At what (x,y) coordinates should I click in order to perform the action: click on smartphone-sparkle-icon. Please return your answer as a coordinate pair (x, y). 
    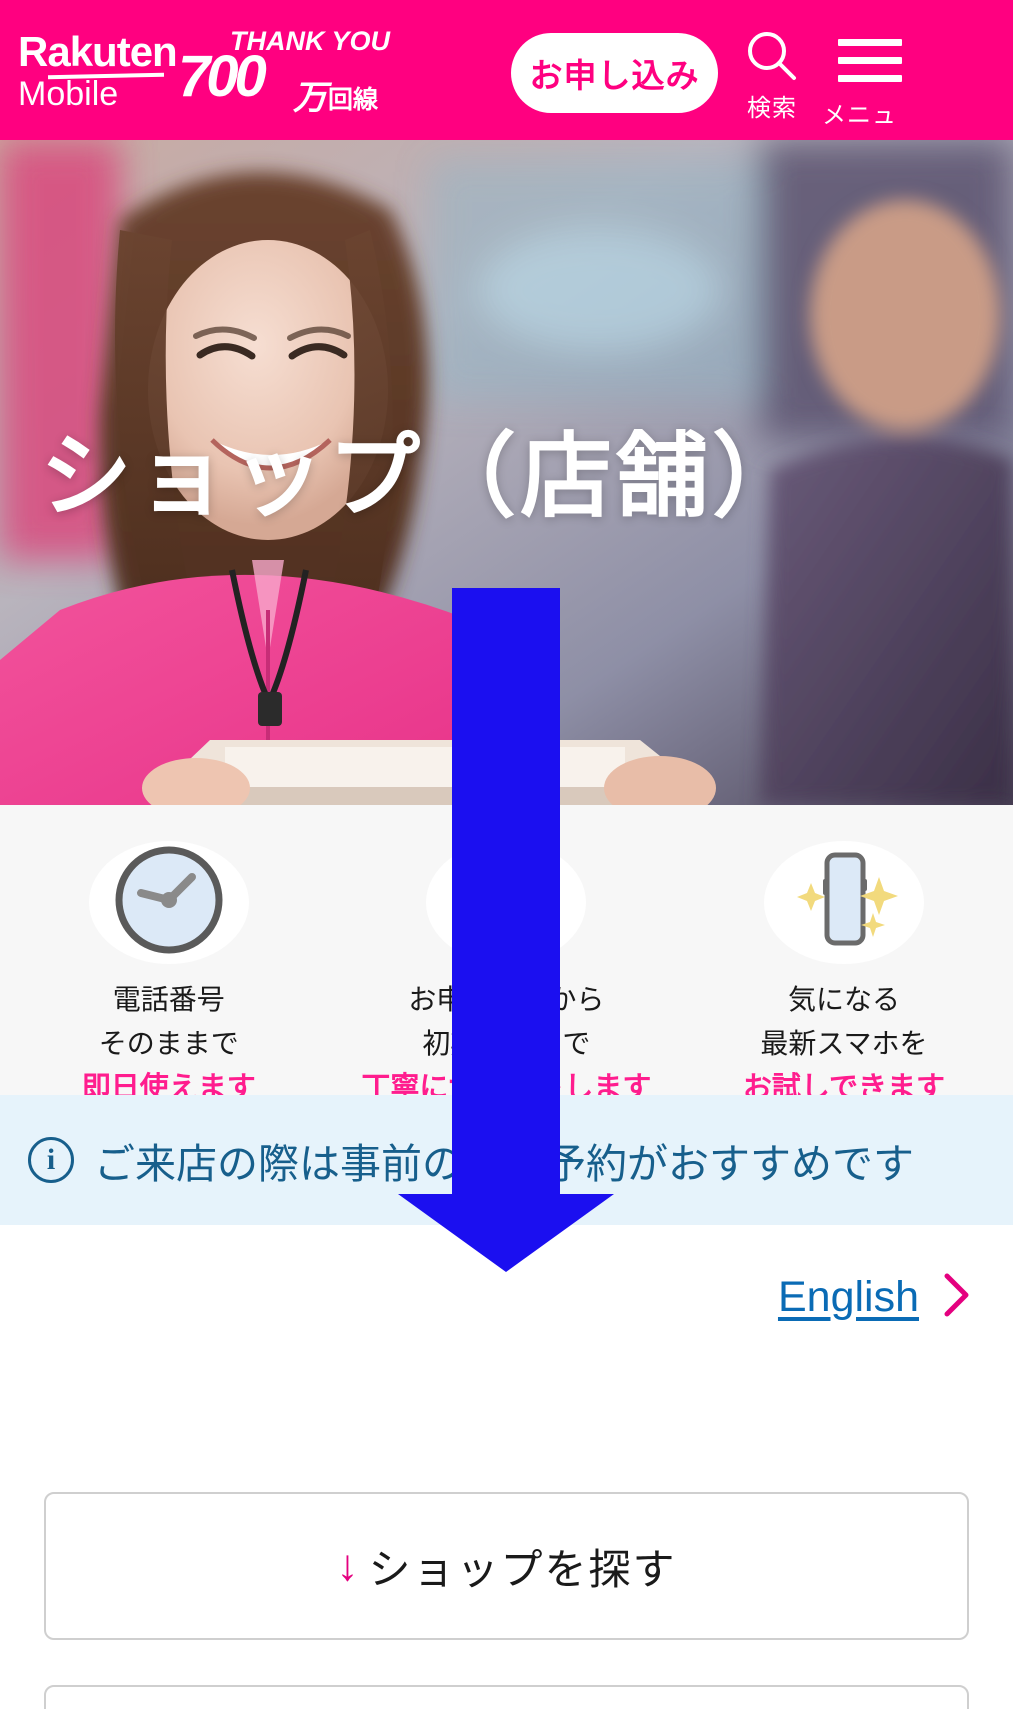
    Looking at the image, I should click on (844, 902).